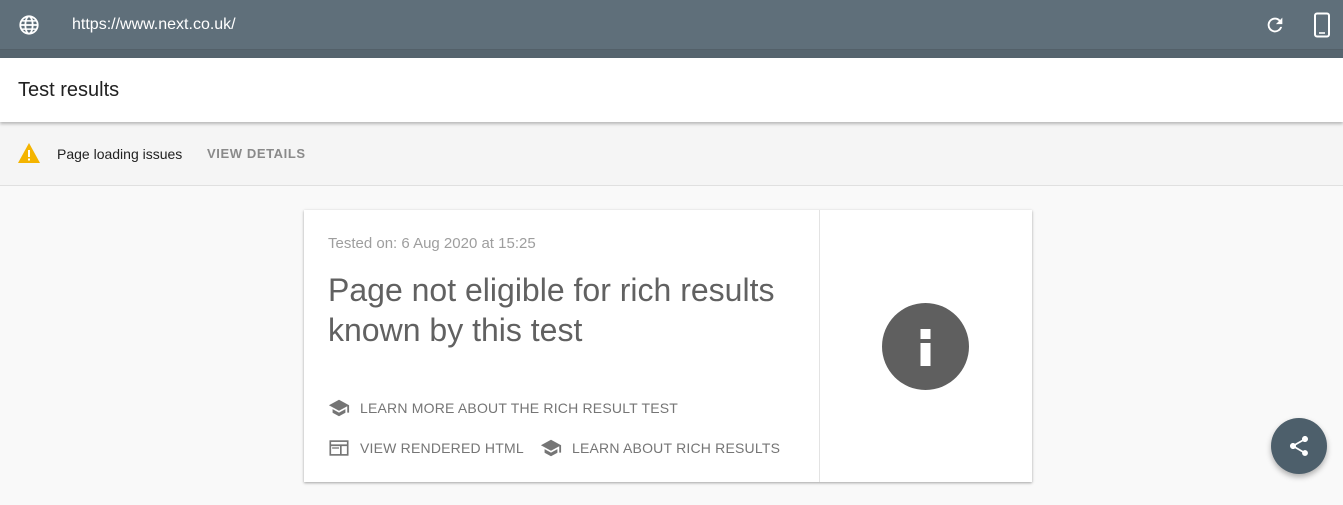  Describe the element at coordinates (671, 154) in the screenshot. I see `issues-bar` at that location.